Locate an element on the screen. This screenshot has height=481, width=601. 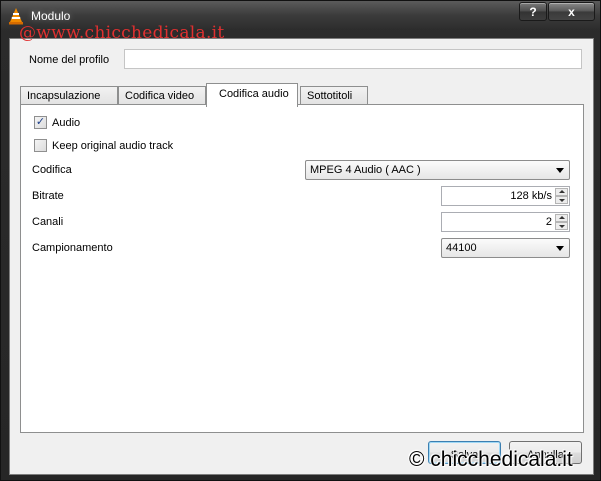
audio-checkbox-row: ✓ Audio is located at coordinates (57, 122).